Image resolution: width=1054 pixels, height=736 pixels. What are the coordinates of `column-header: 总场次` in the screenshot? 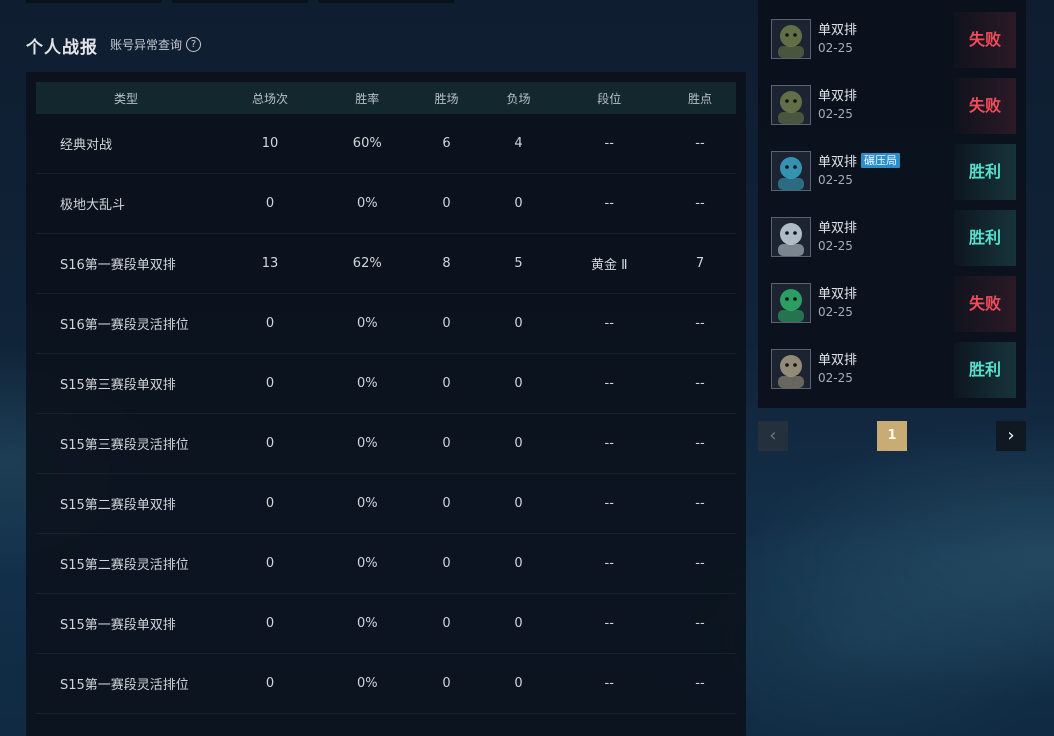 It's located at (270, 98).